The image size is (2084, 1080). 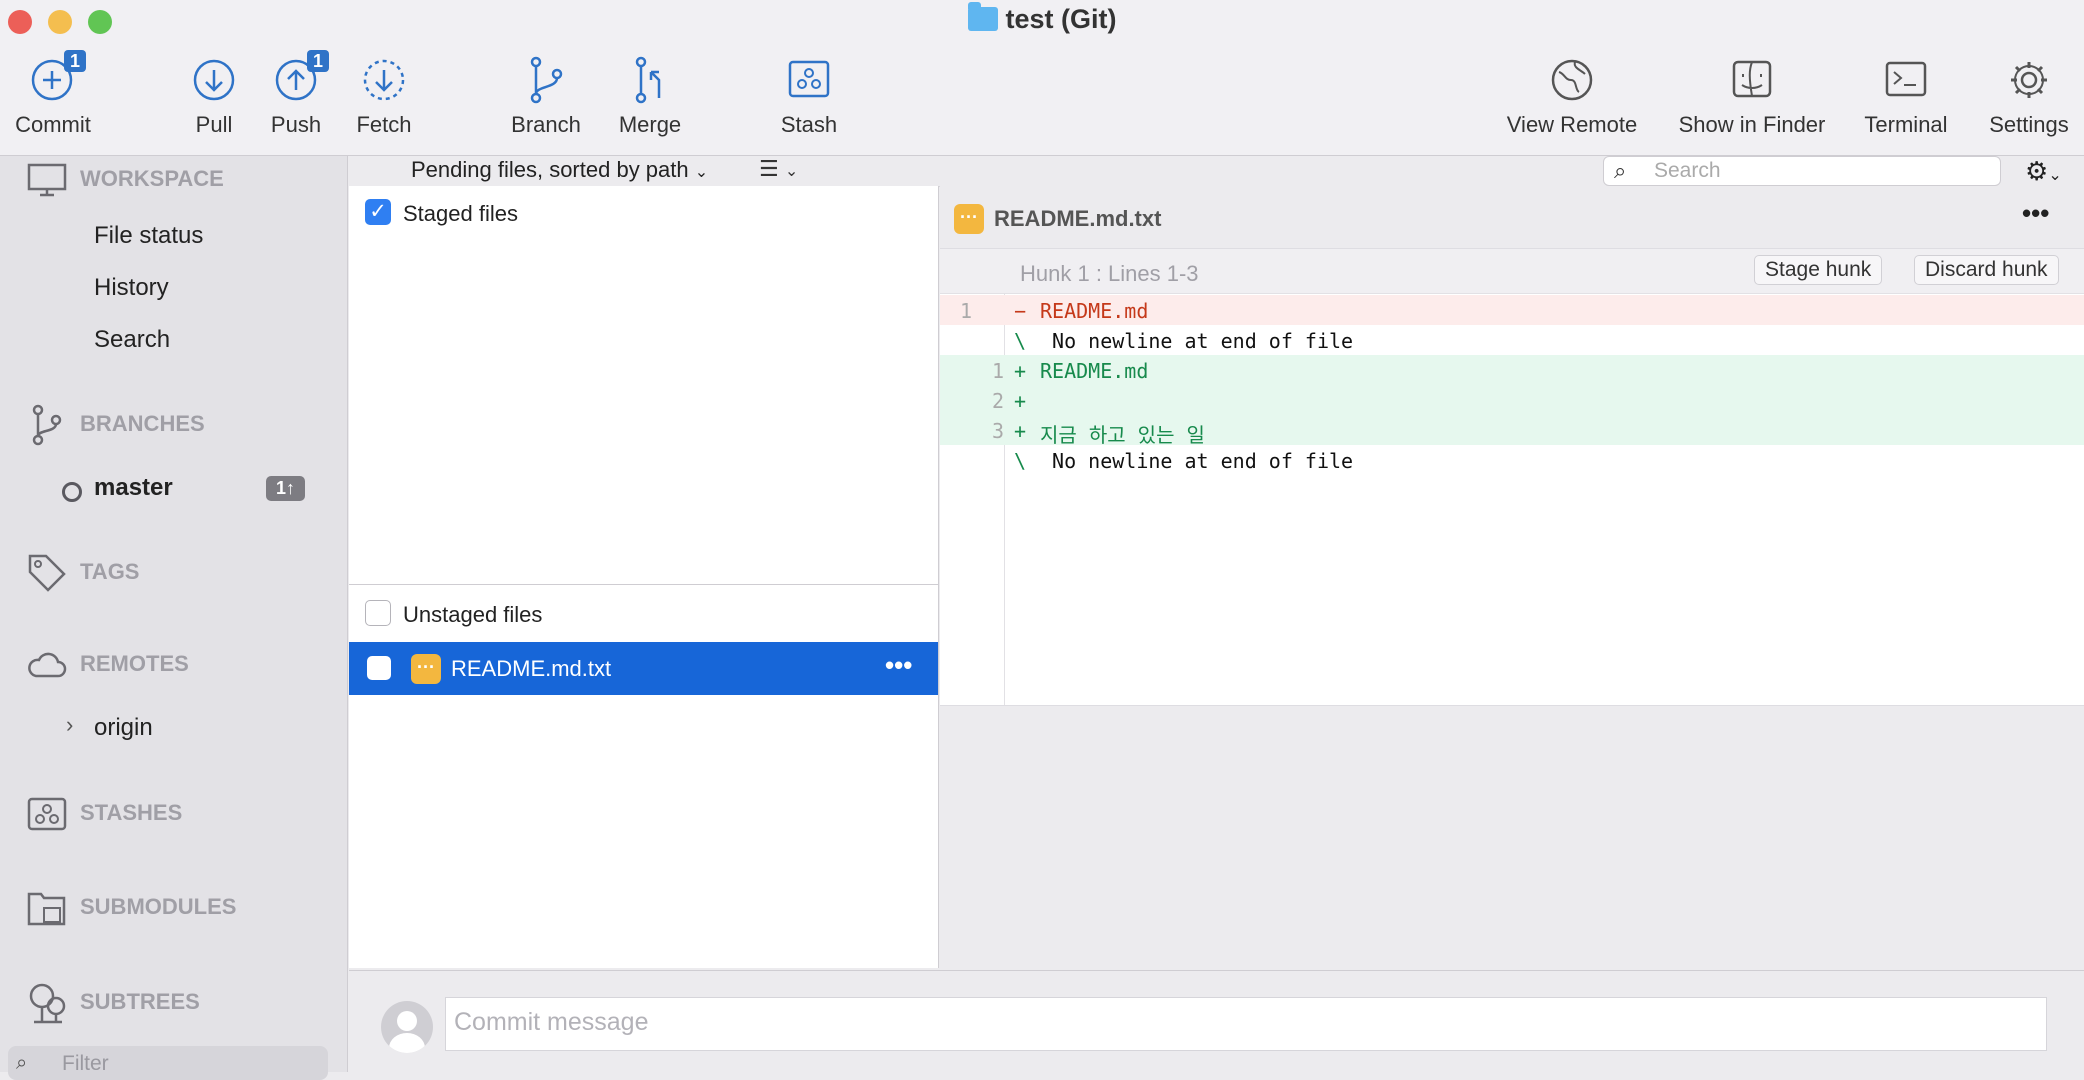 I want to click on fetch-icon, so click(x=384, y=79).